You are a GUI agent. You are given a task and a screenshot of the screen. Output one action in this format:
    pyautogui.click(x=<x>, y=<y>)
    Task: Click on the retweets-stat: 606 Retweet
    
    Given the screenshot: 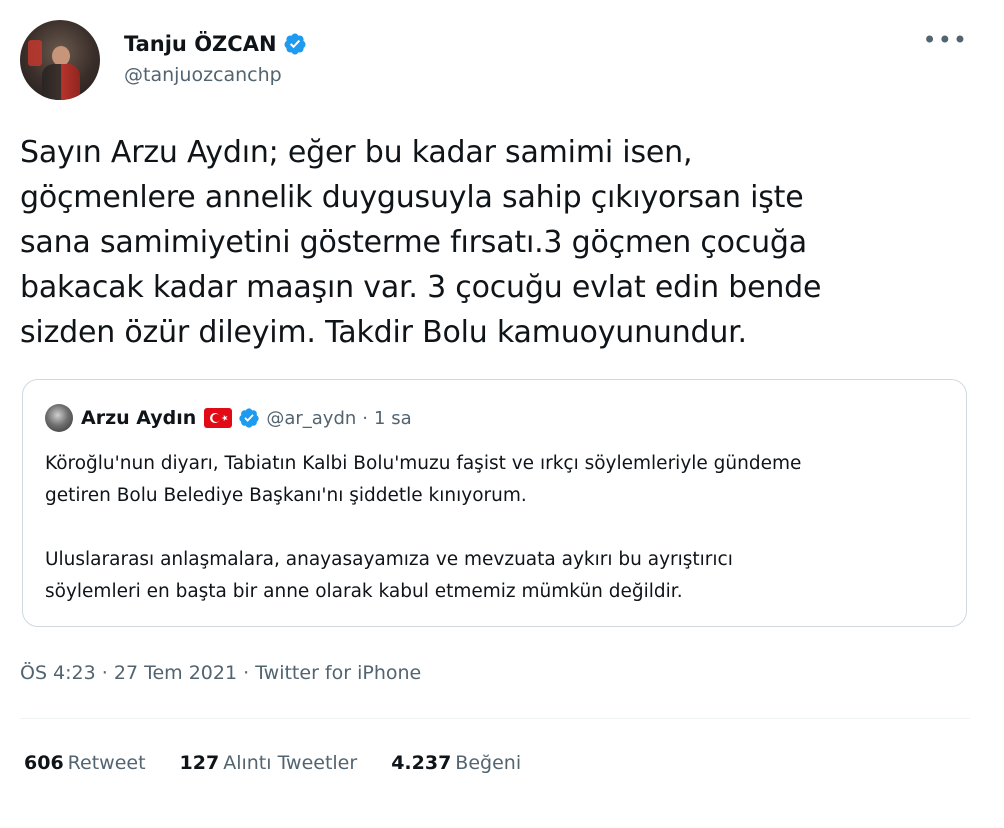 What is the action you would take?
    pyautogui.click(x=85, y=763)
    